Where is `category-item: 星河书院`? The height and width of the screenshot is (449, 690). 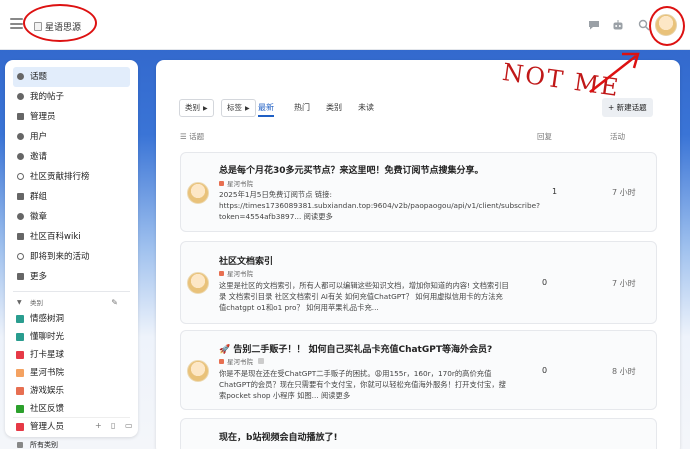
category-item: 星河书院 is located at coordinates (71, 373).